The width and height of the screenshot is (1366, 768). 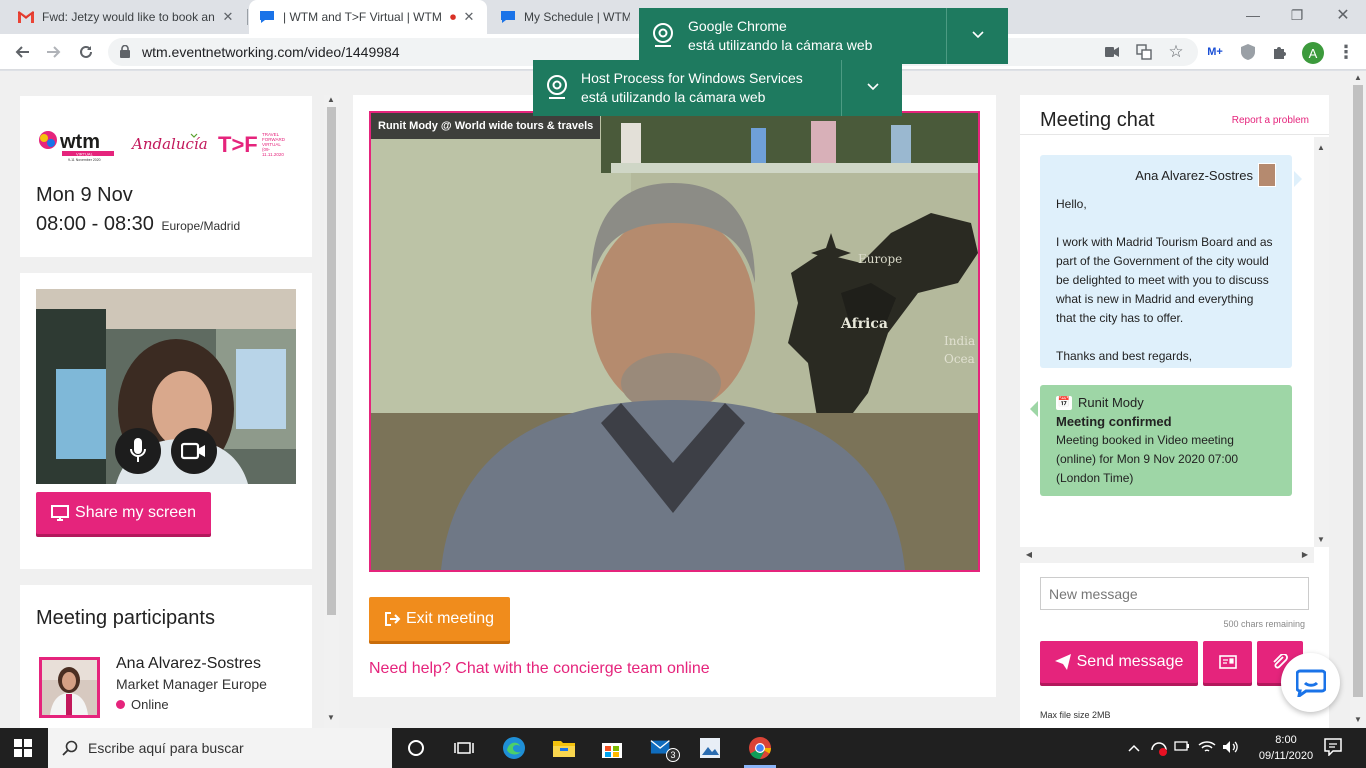 What do you see at coordinates (1174, 593) in the screenshot?
I see `new-message-input: New message` at bounding box center [1174, 593].